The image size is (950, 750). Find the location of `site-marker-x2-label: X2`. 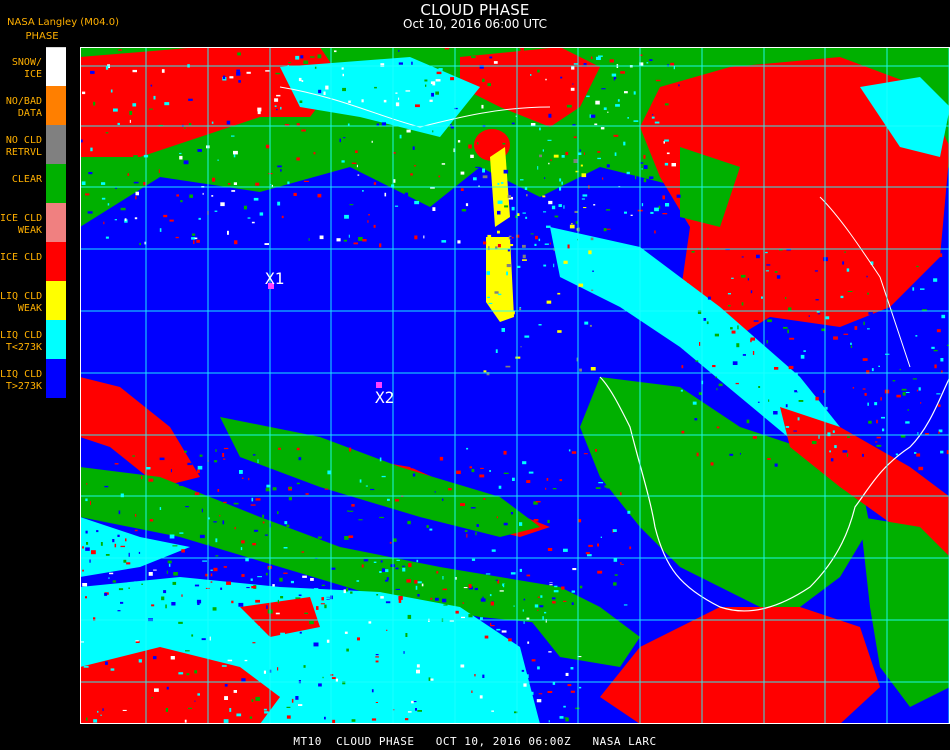

site-marker-x2-label: X2 is located at coordinates (384, 397).